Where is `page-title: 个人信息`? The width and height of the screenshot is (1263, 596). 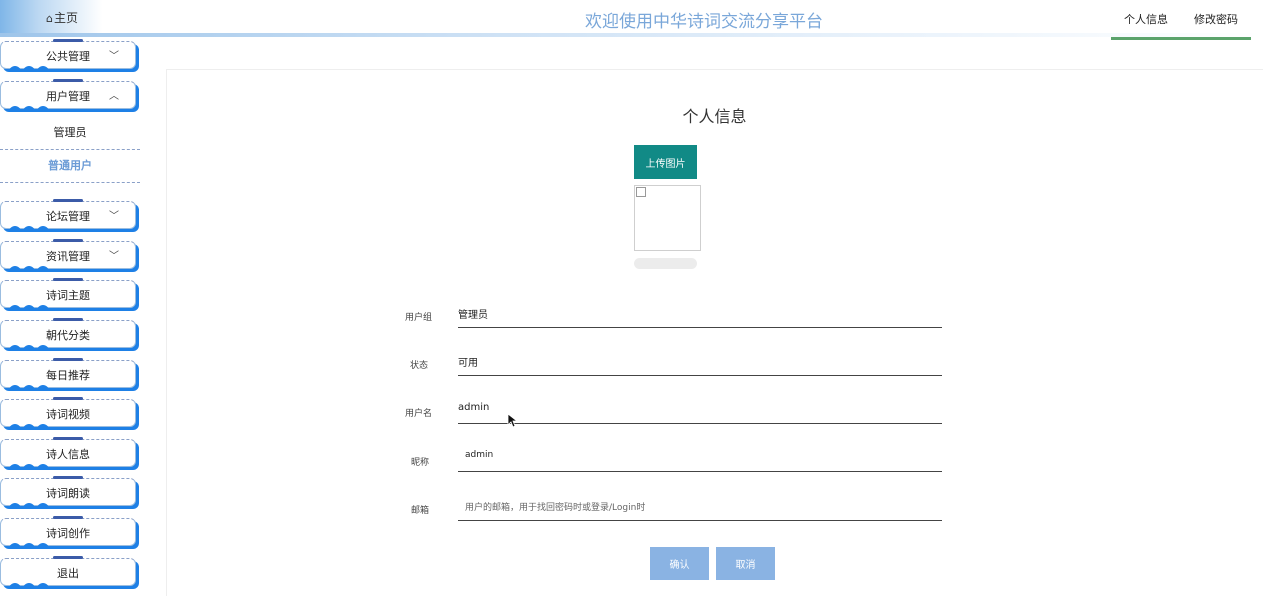 page-title: 个人信息 is located at coordinates (714, 116).